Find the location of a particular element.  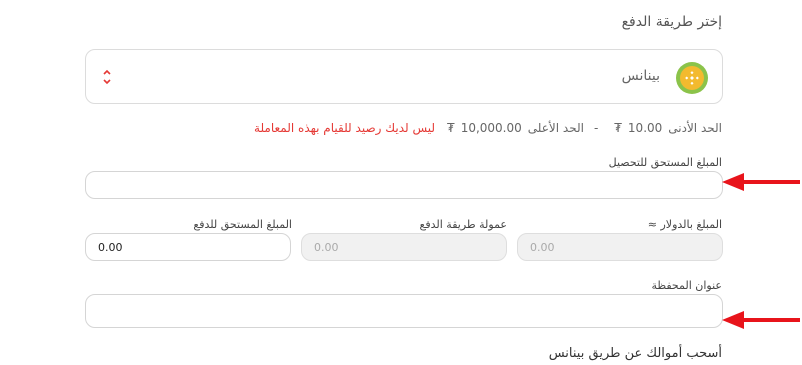

amount-usd-input is located at coordinates (620, 247).